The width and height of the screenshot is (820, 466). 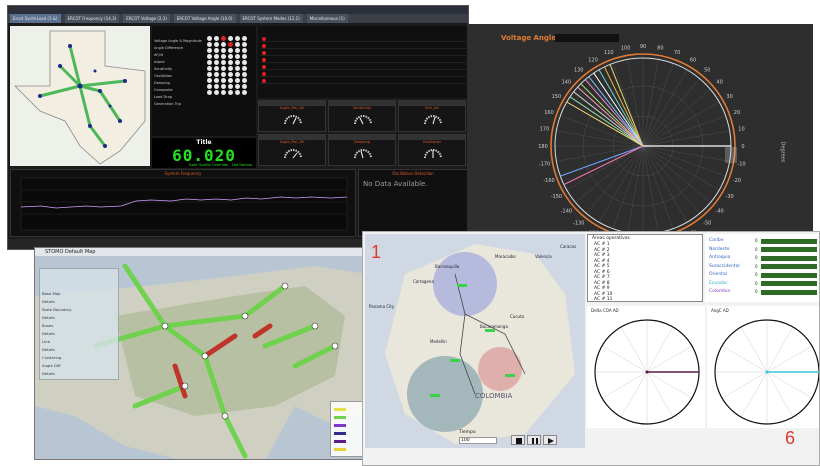 What do you see at coordinates (57, 309) in the screenshot?
I see `layer-item: State Boundary` at bounding box center [57, 309].